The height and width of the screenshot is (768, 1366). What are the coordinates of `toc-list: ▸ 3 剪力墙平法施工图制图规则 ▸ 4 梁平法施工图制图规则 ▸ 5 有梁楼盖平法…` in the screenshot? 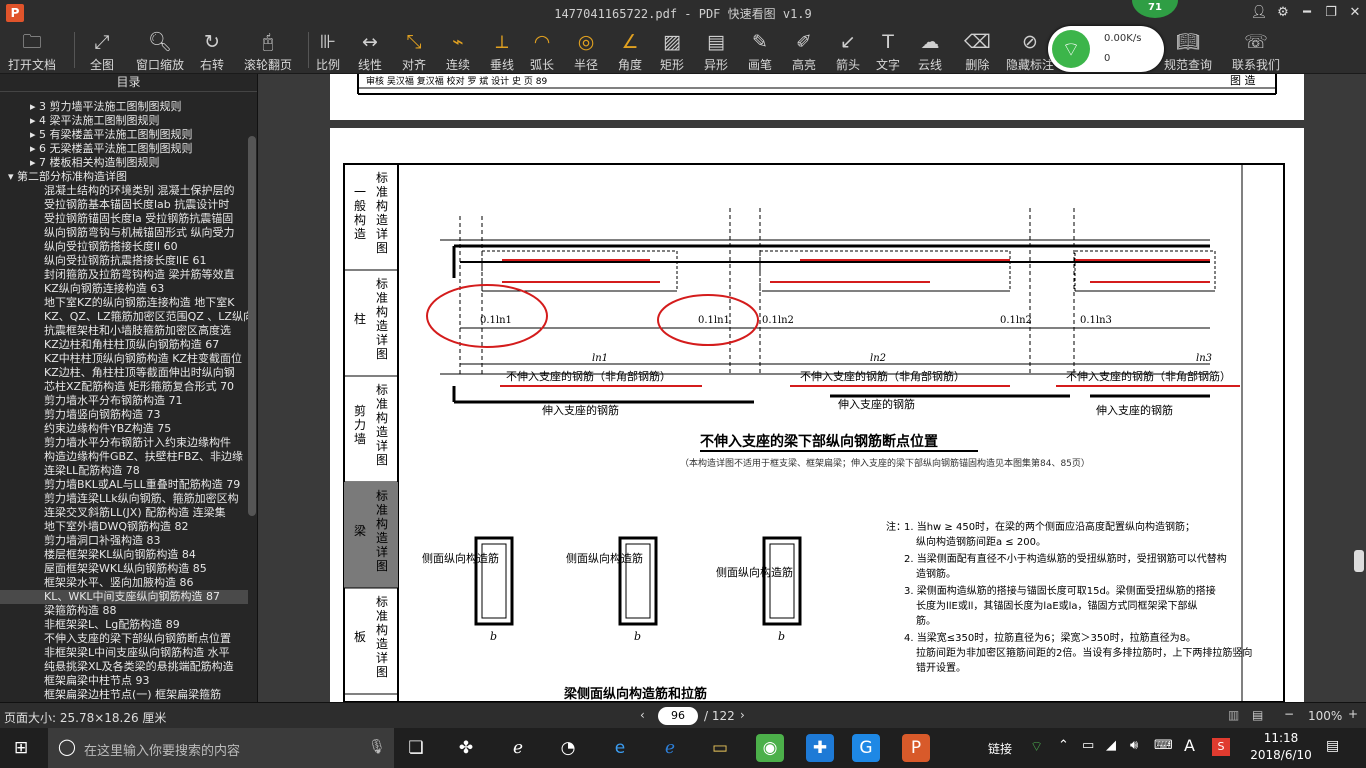 It's located at (124, 400).